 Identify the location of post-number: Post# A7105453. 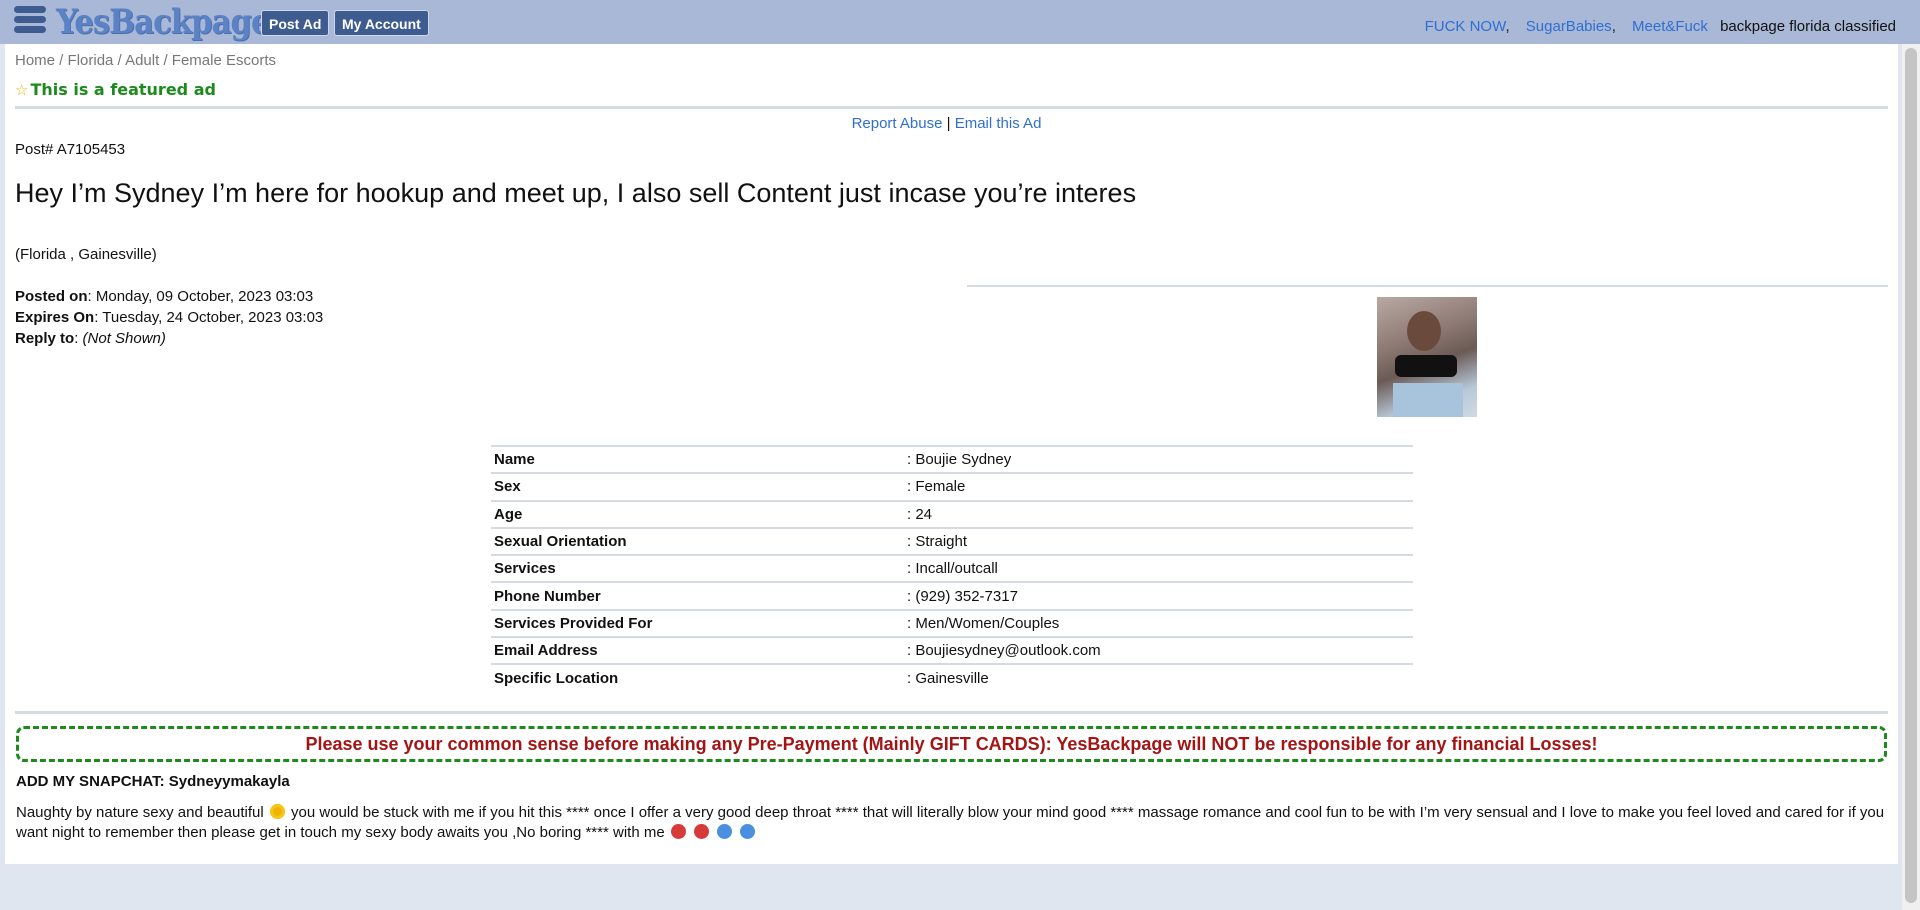
(70, 149).